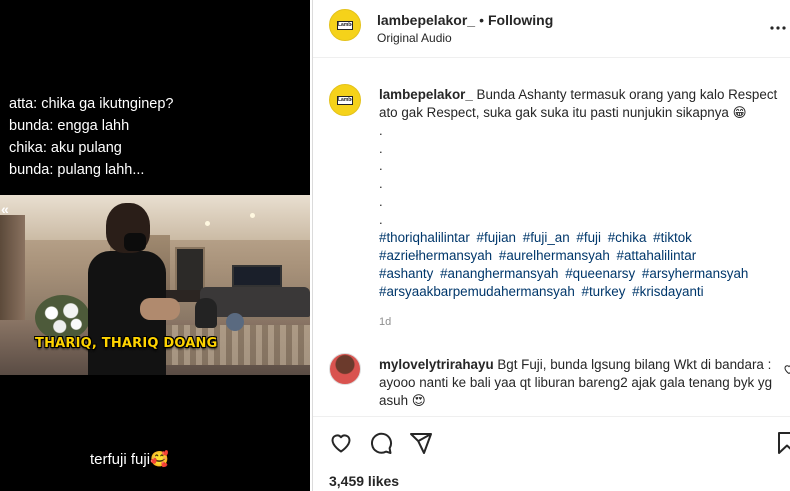 The height and width of the screenshot is (491, 790). What do you see at coordinates (126, 343) in the screenshot?
I see `video-caption-badge: THARIQ, THARIQ DOANG` at bounding box center [126, 343].